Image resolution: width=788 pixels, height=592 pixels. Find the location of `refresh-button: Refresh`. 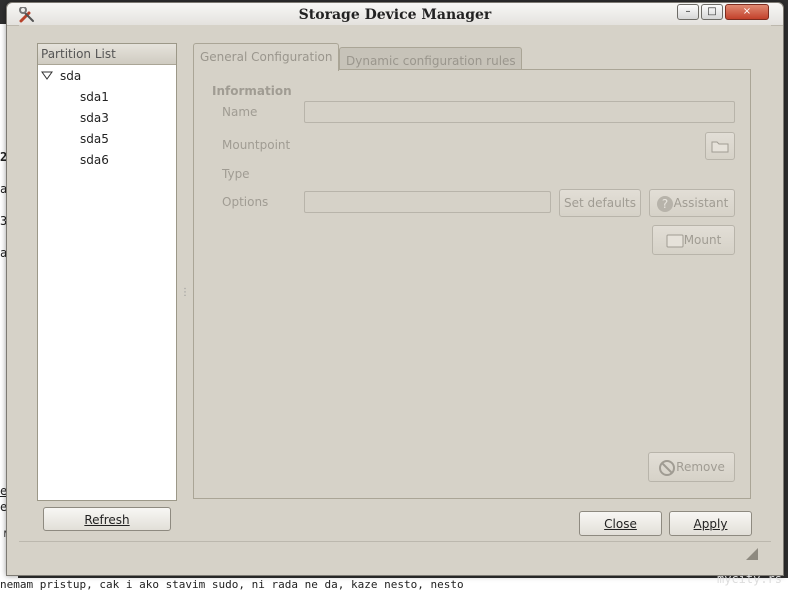

refresh-button: Refresh is located at coordinates (107, 519).